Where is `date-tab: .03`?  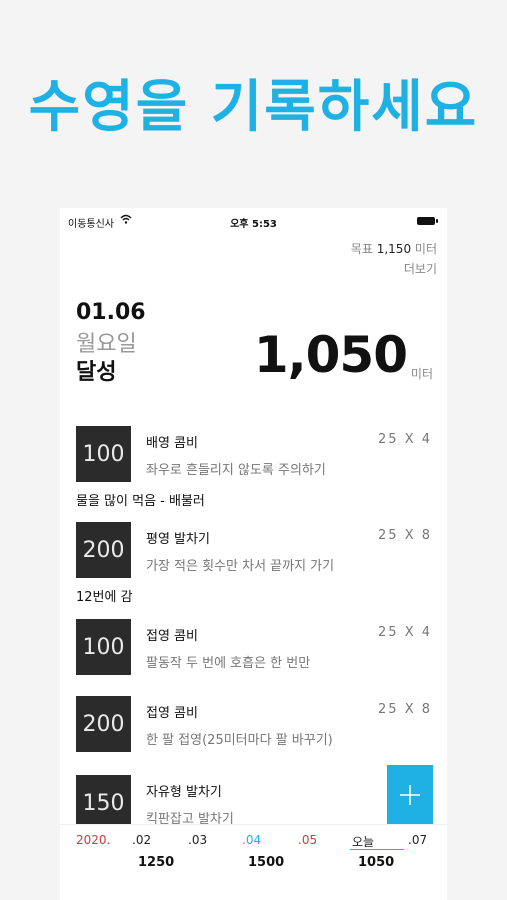 date-tab: .03 is located at coordinates (197, 840).